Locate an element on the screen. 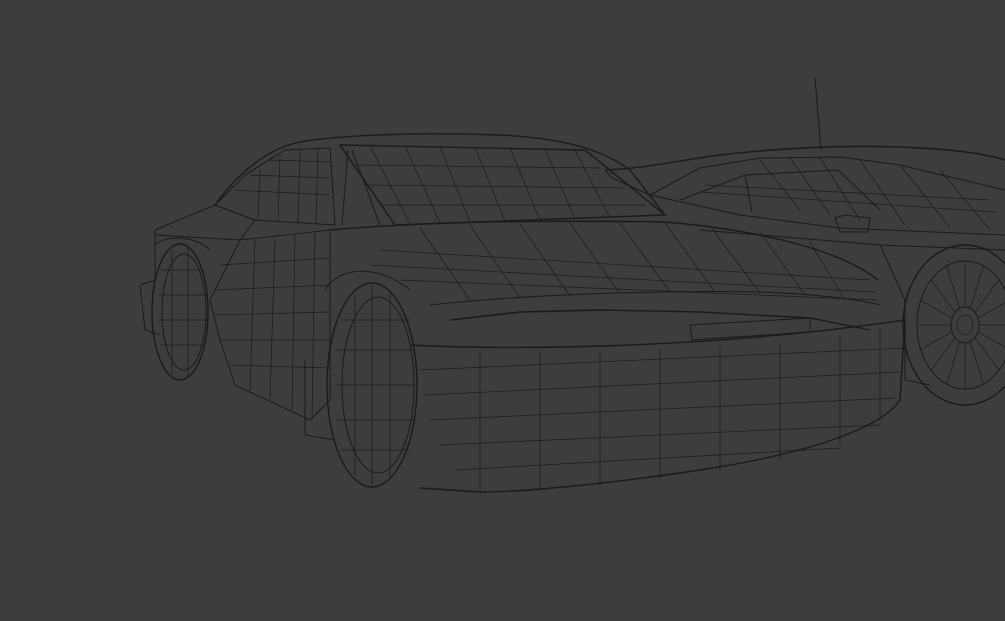 The width and height of the screenshot is (1005, 621). front-car-trunk is located at coordinates (205, 222).